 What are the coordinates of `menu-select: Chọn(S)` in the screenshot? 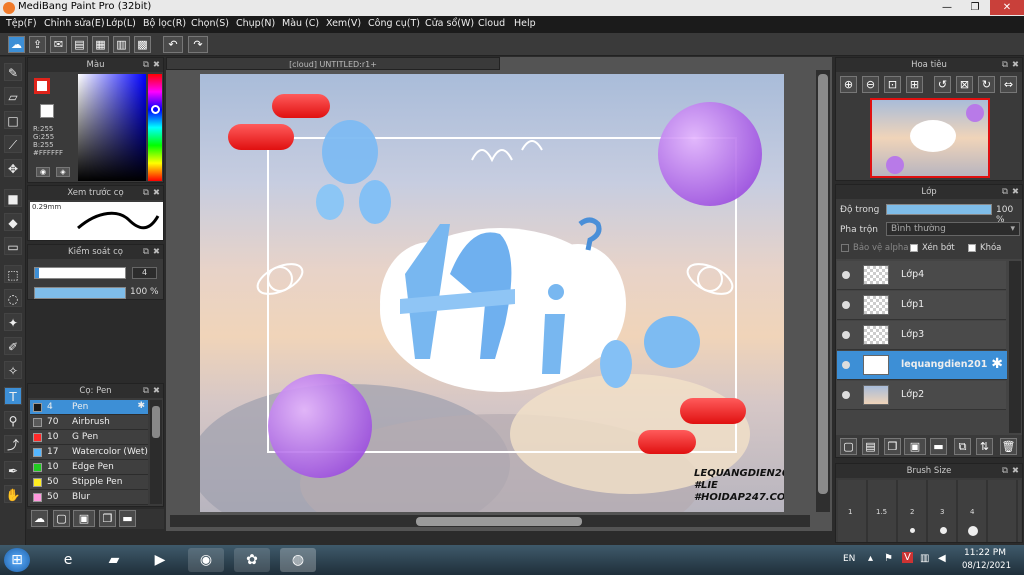 It's located at (210, 23).